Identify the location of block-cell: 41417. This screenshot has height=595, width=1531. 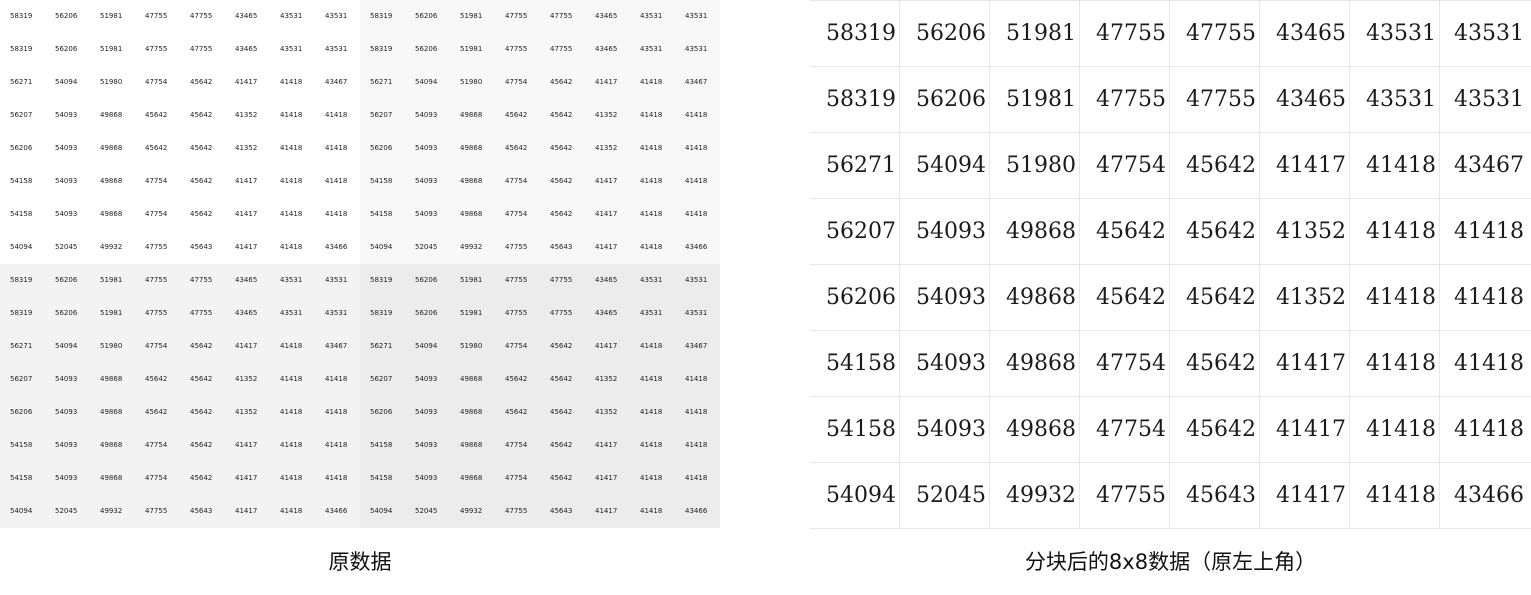
(1305, 496).